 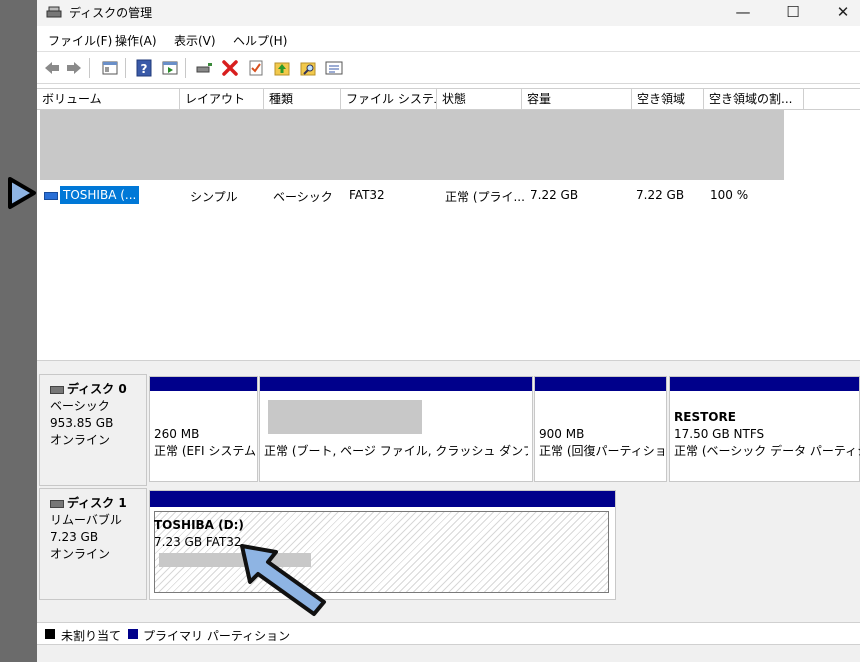 I want to click on callout-triangle-marker, so click(x=22, y=194).